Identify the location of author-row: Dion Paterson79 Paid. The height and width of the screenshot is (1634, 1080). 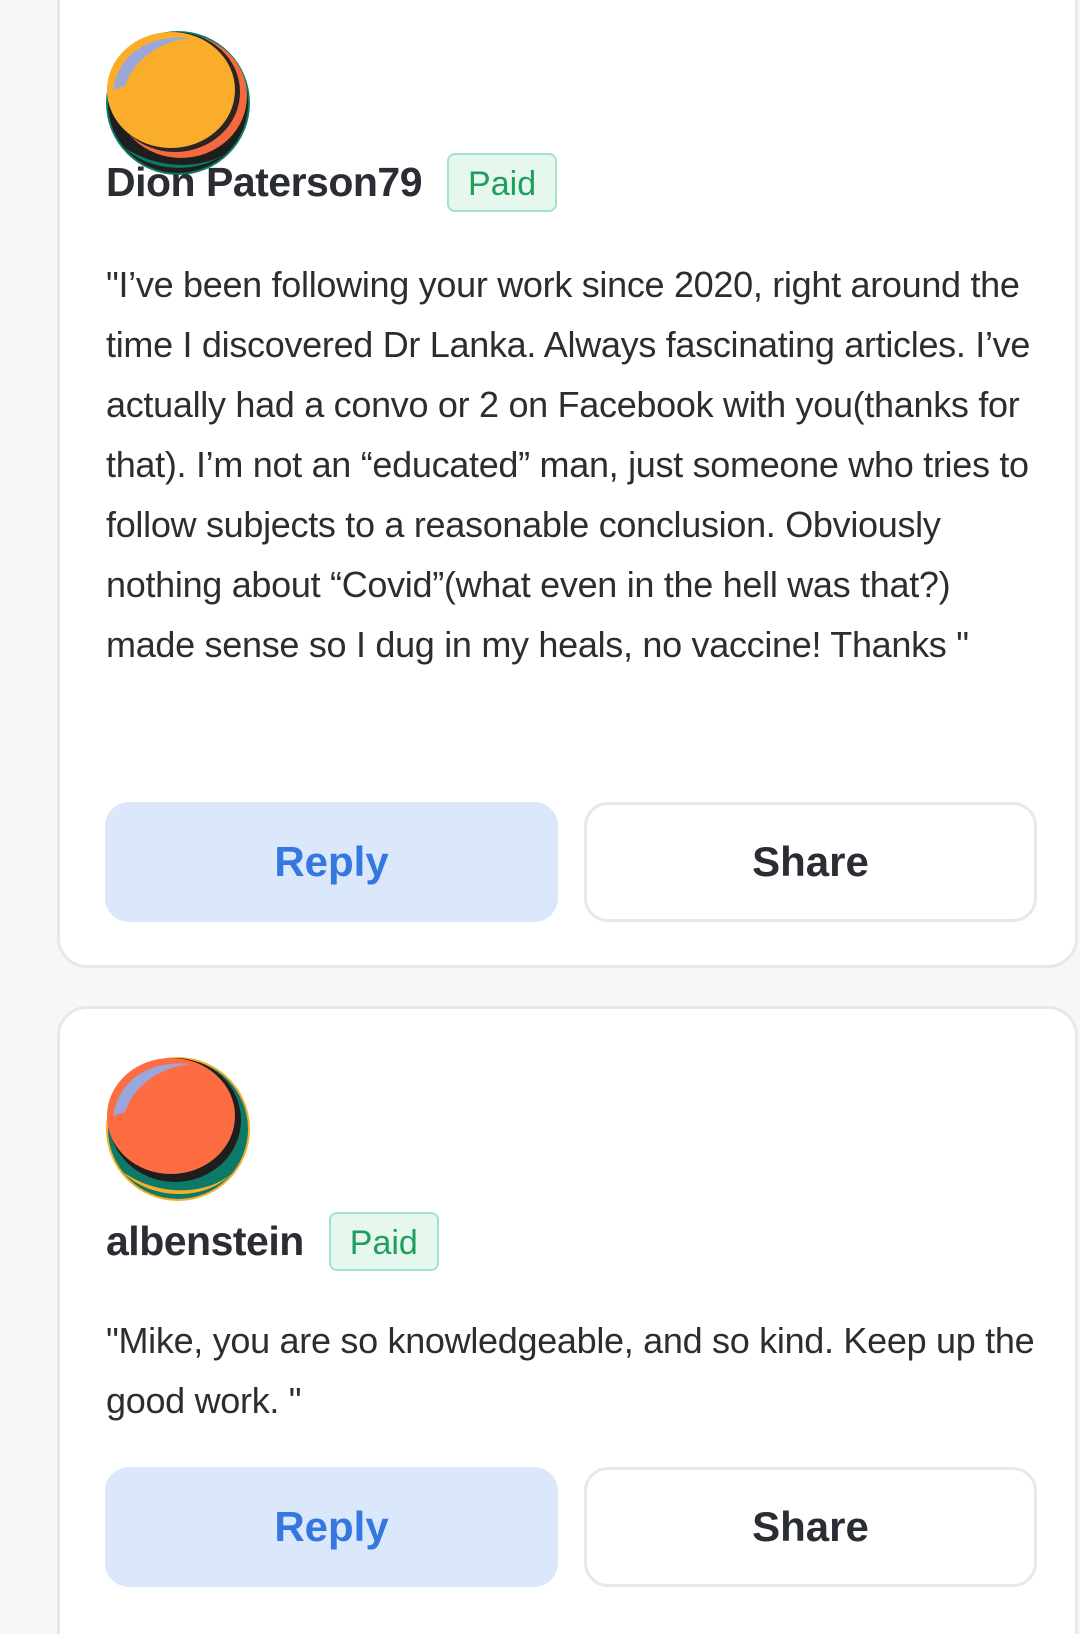
(332, 182).